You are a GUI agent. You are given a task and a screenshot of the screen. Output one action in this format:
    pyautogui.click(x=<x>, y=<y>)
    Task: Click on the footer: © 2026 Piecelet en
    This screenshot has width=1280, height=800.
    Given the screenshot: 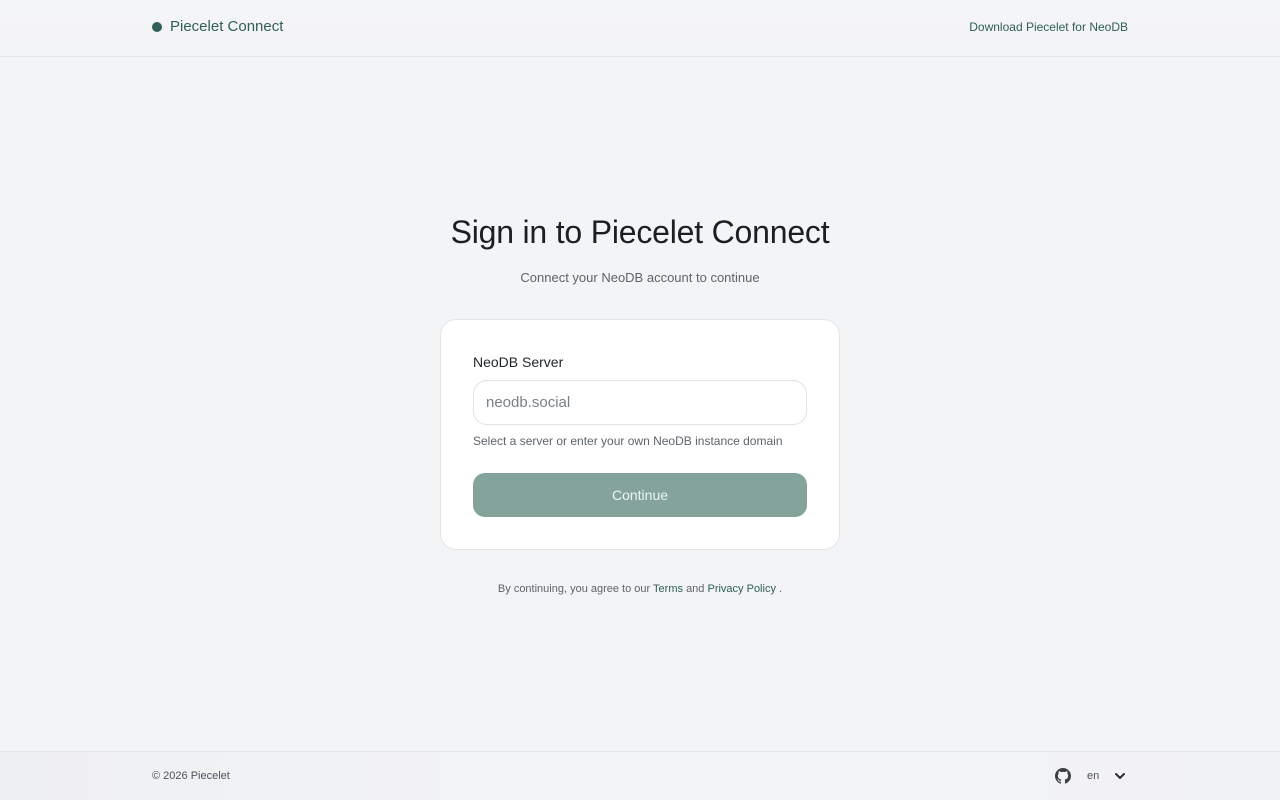 What is the action you would take?
    pyautogui.click(x=640, y=775)
    